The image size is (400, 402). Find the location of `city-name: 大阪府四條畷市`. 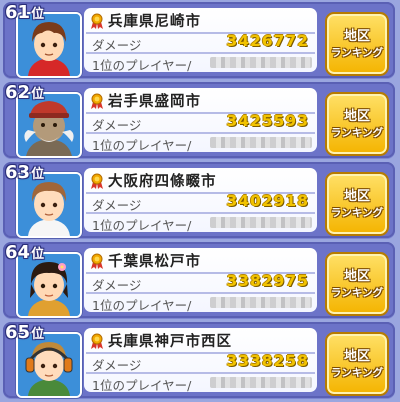

city-name: 大阪府四條畷市 is located at coordinates (162, 182).